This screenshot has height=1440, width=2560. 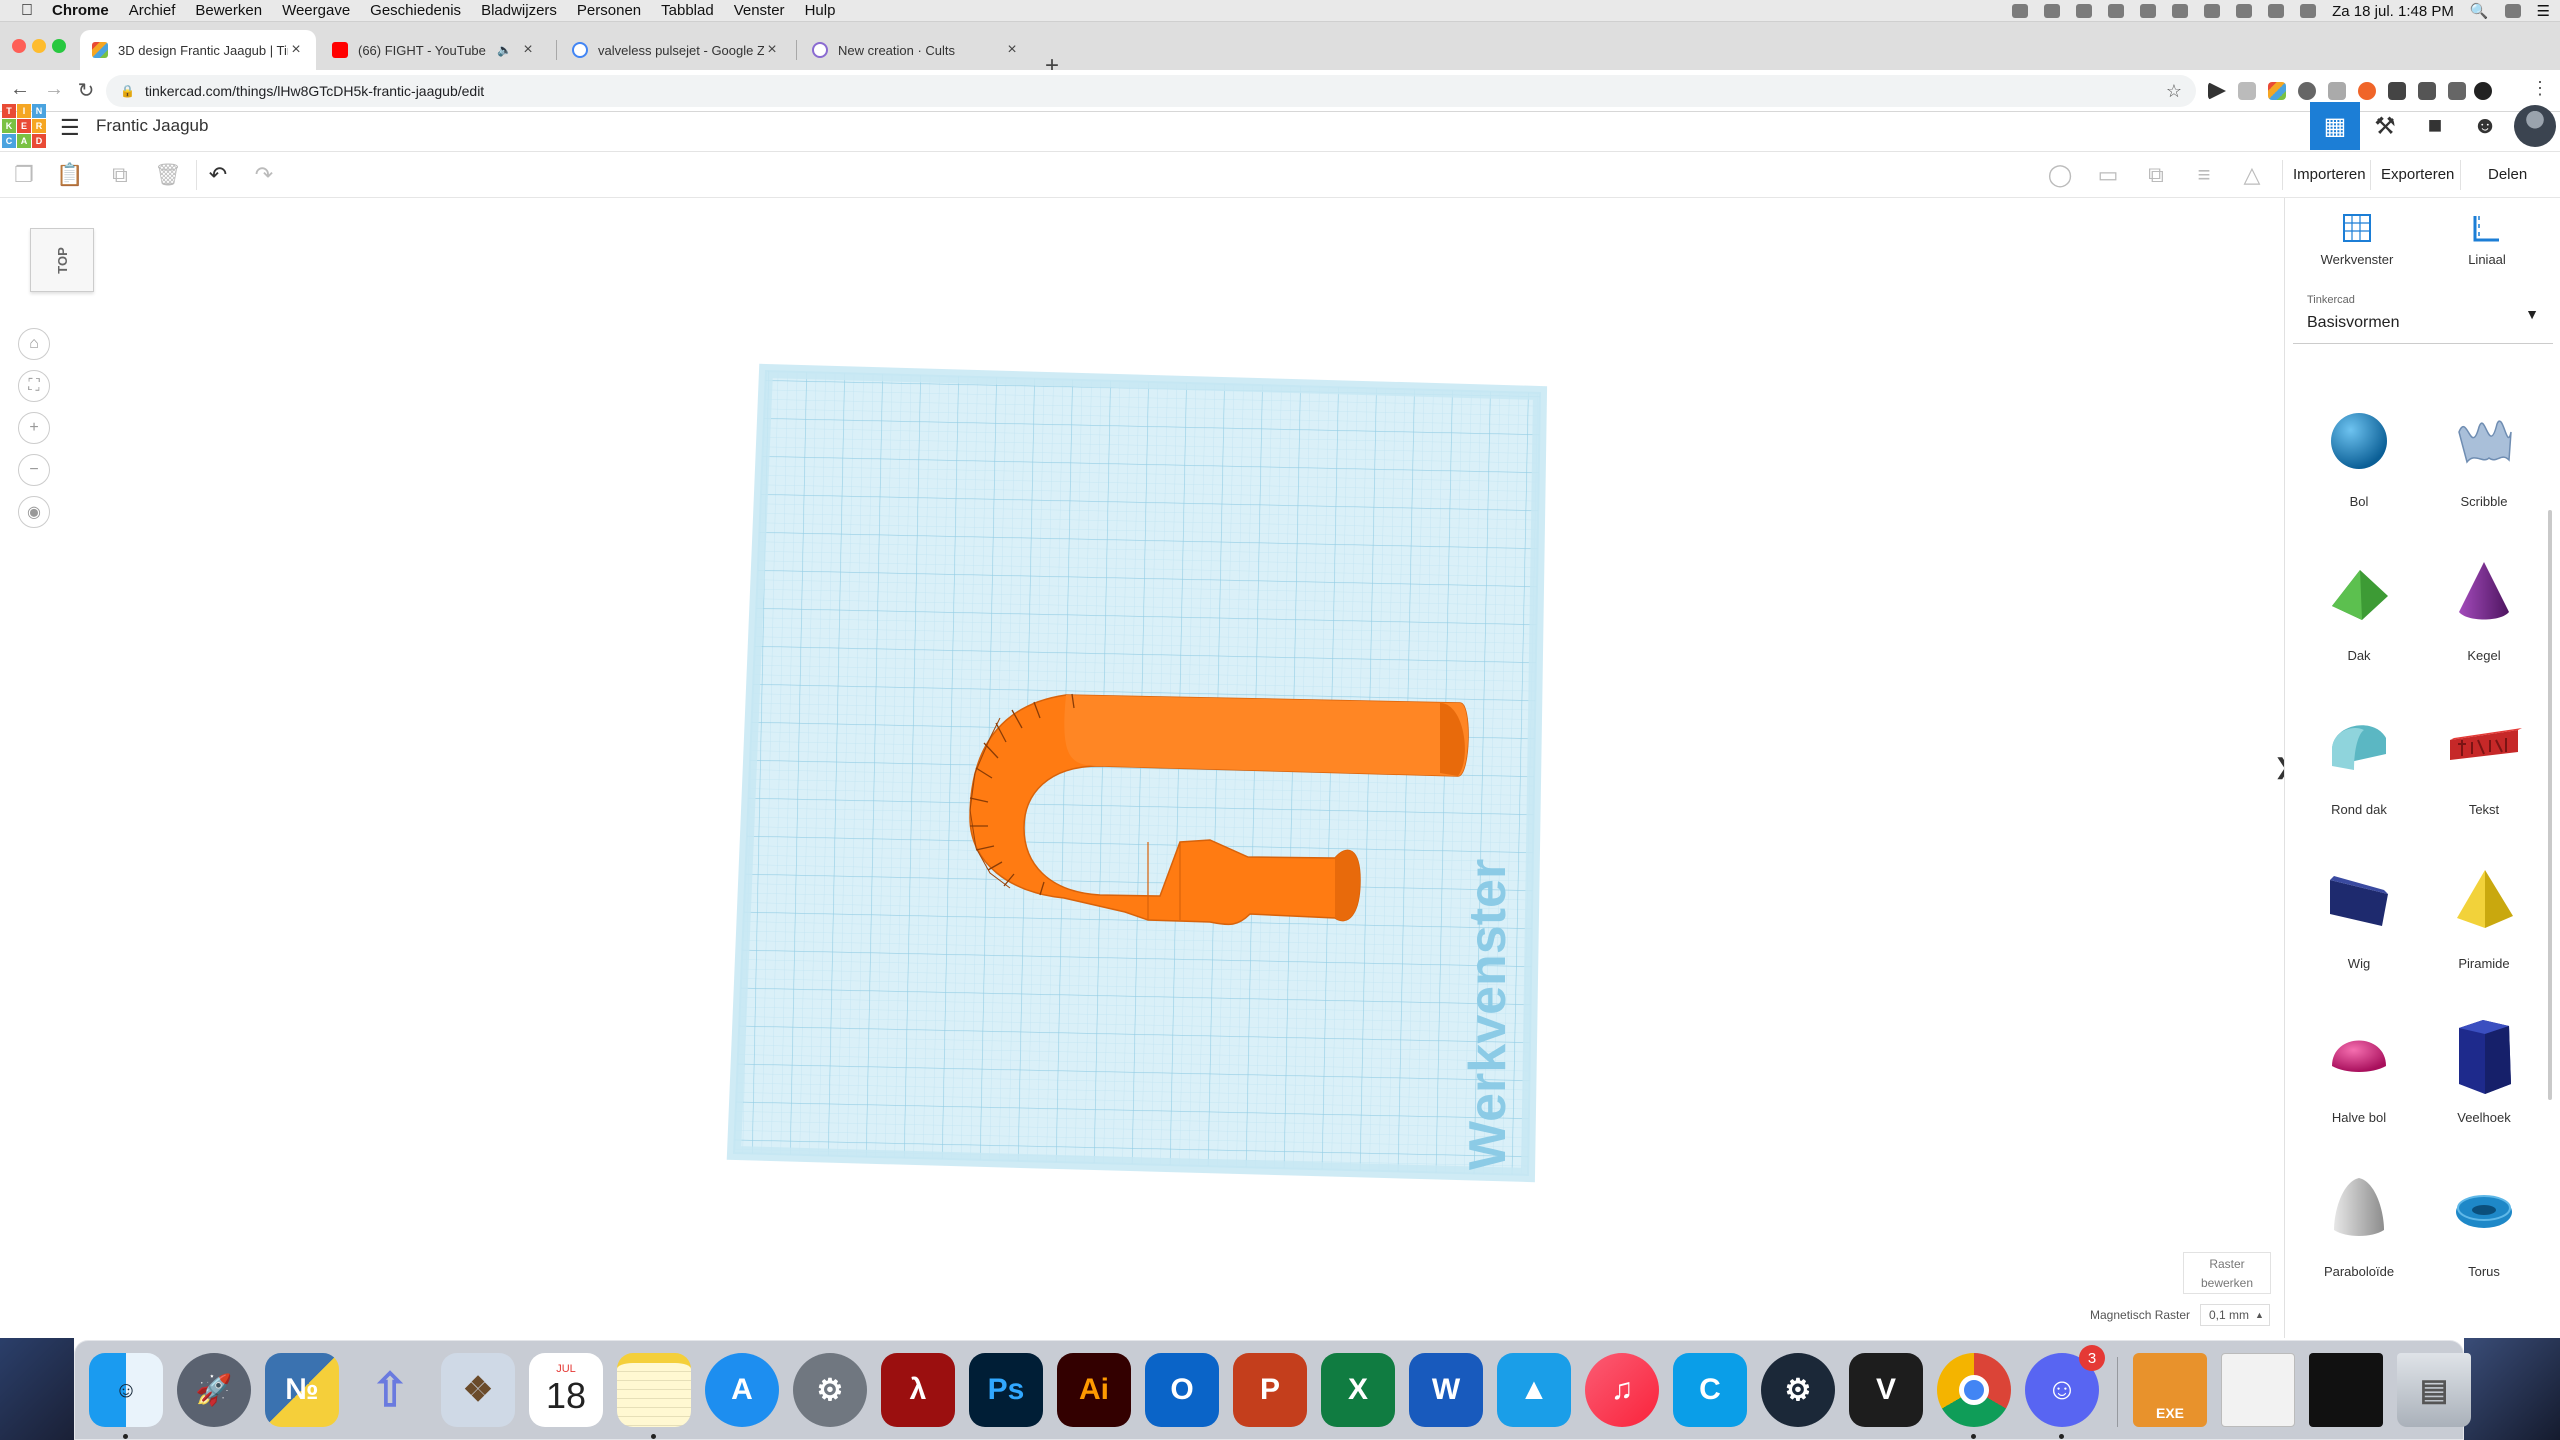 I want to click on location-icon, so click(x=2180, y=11).